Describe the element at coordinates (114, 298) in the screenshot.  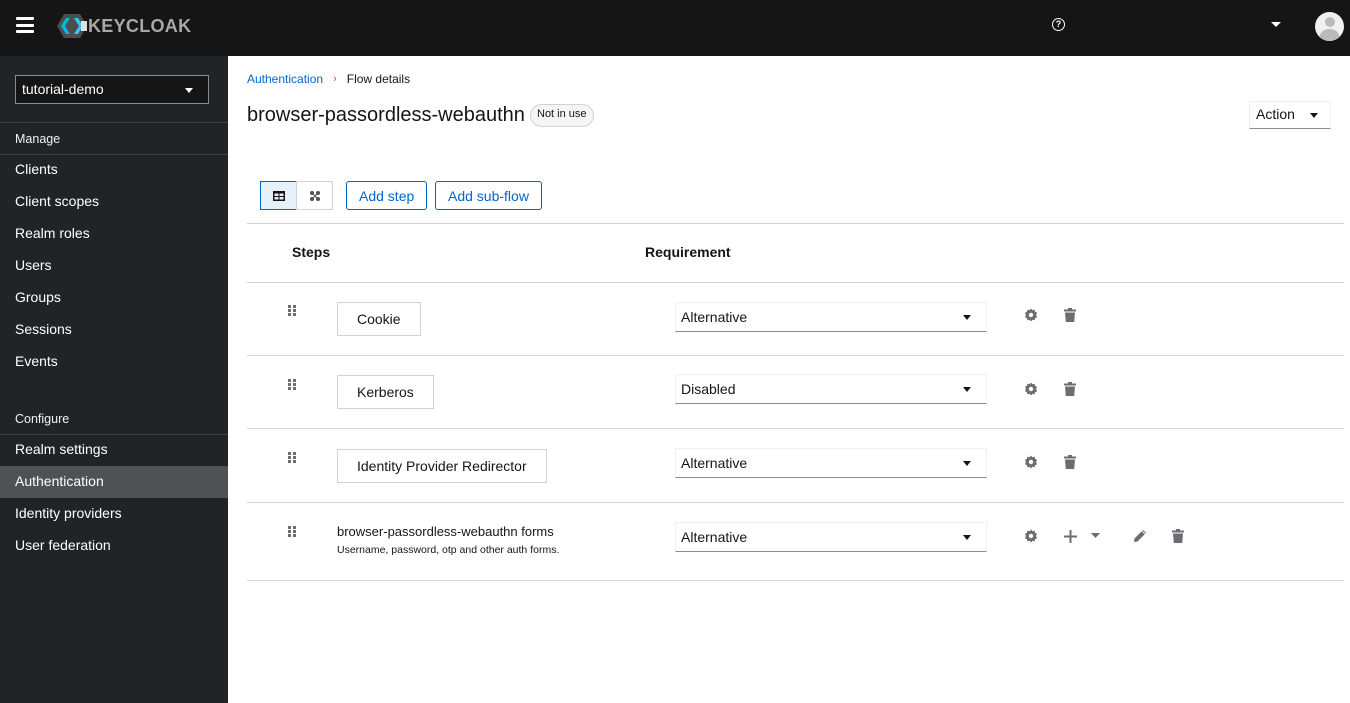
I see `sidebar-item-groups: Groups` at that location.